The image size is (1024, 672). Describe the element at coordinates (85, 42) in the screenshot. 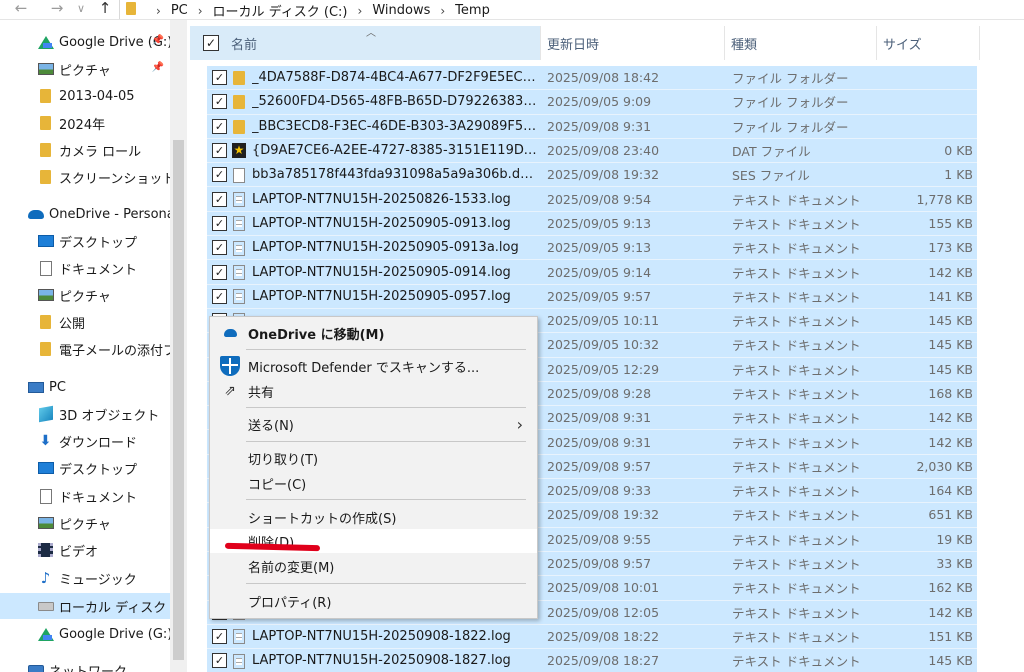

I see `sidebar-item-google-drive-pinned: Google Drive (G:) 📌` at that location.